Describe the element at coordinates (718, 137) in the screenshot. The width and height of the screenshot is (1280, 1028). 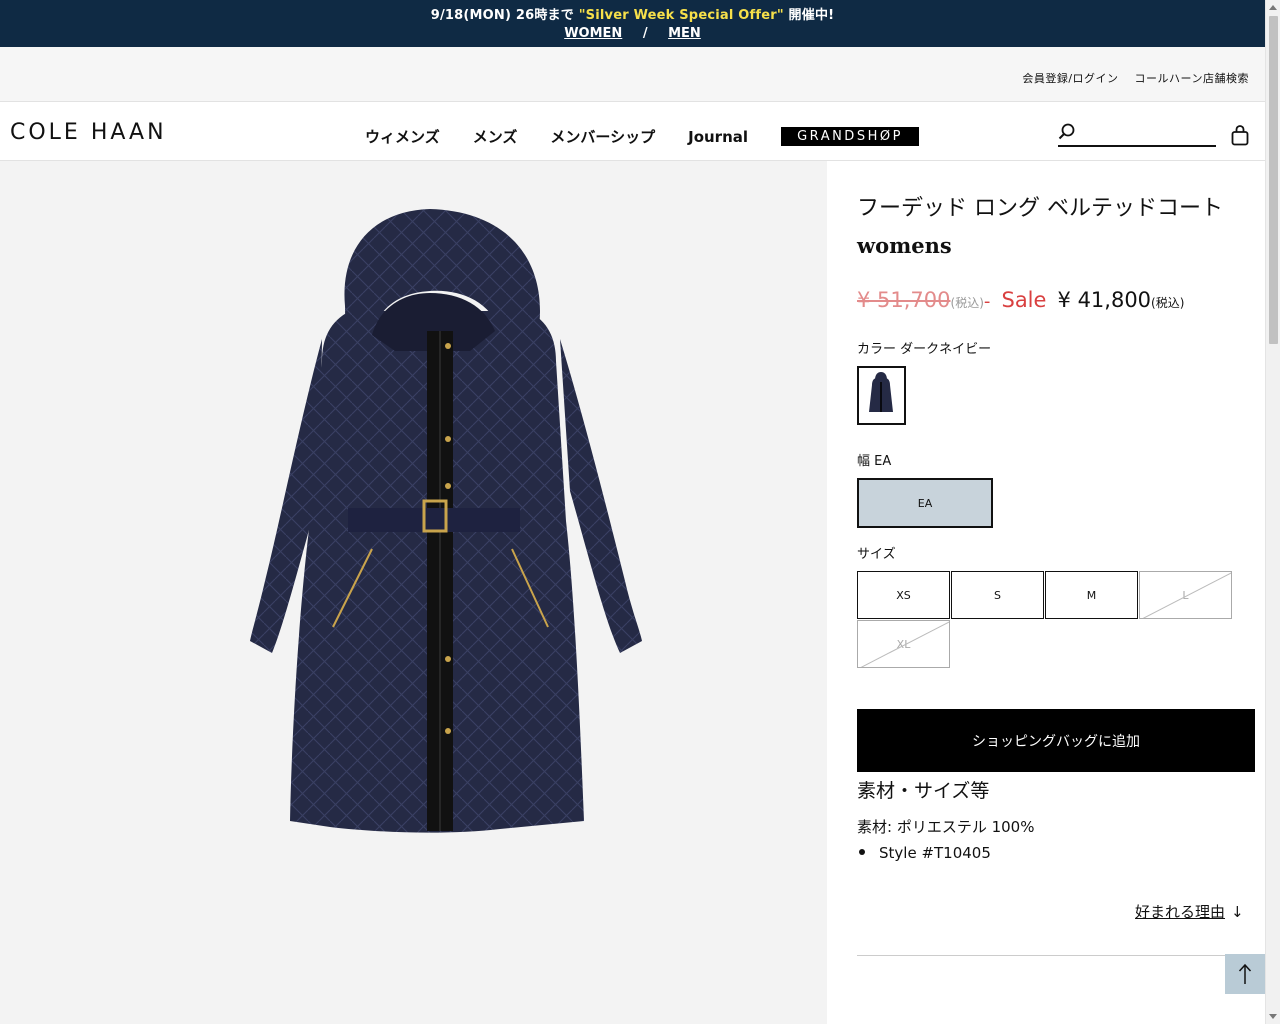
I see `nav-item-journal: Journal` at that location.